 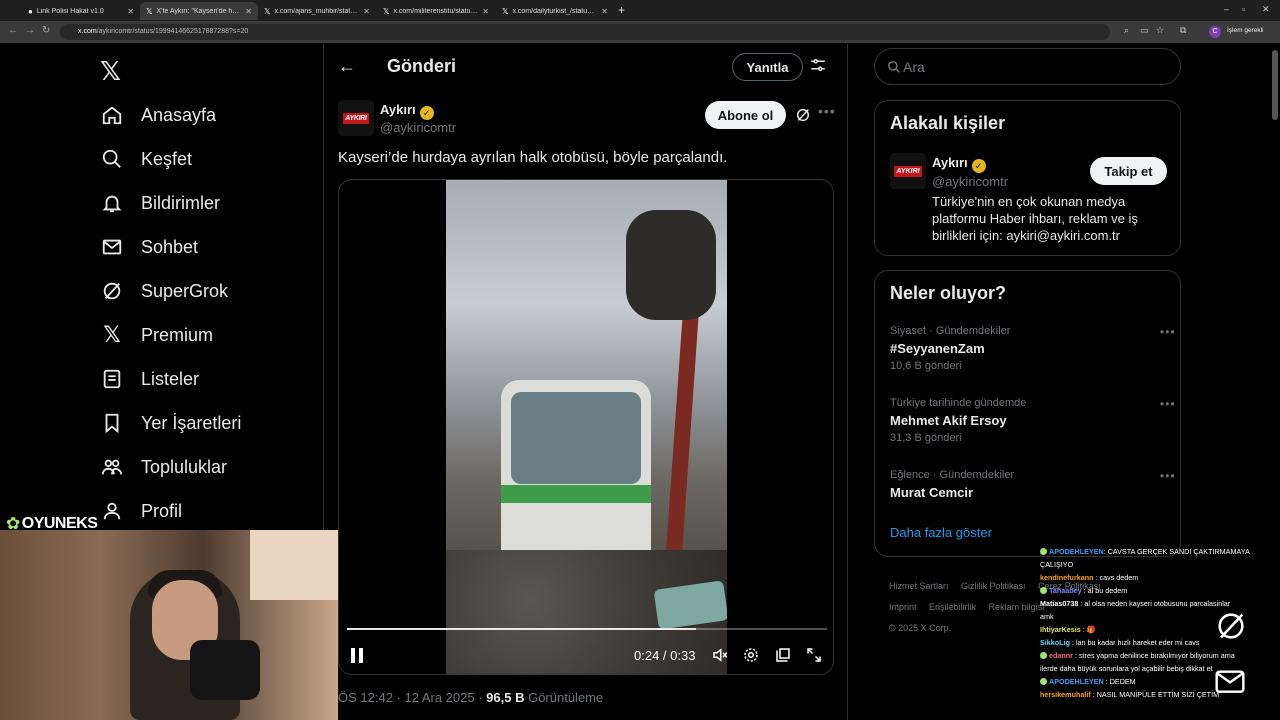 I want to click on post-view-label: Görüntüleme, so click(x=564, y=697).